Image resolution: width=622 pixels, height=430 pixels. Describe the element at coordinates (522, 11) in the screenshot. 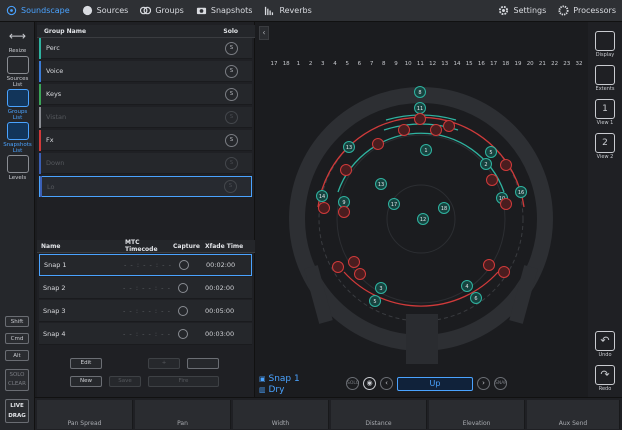

I see `tab-settings: Settings` at that location.